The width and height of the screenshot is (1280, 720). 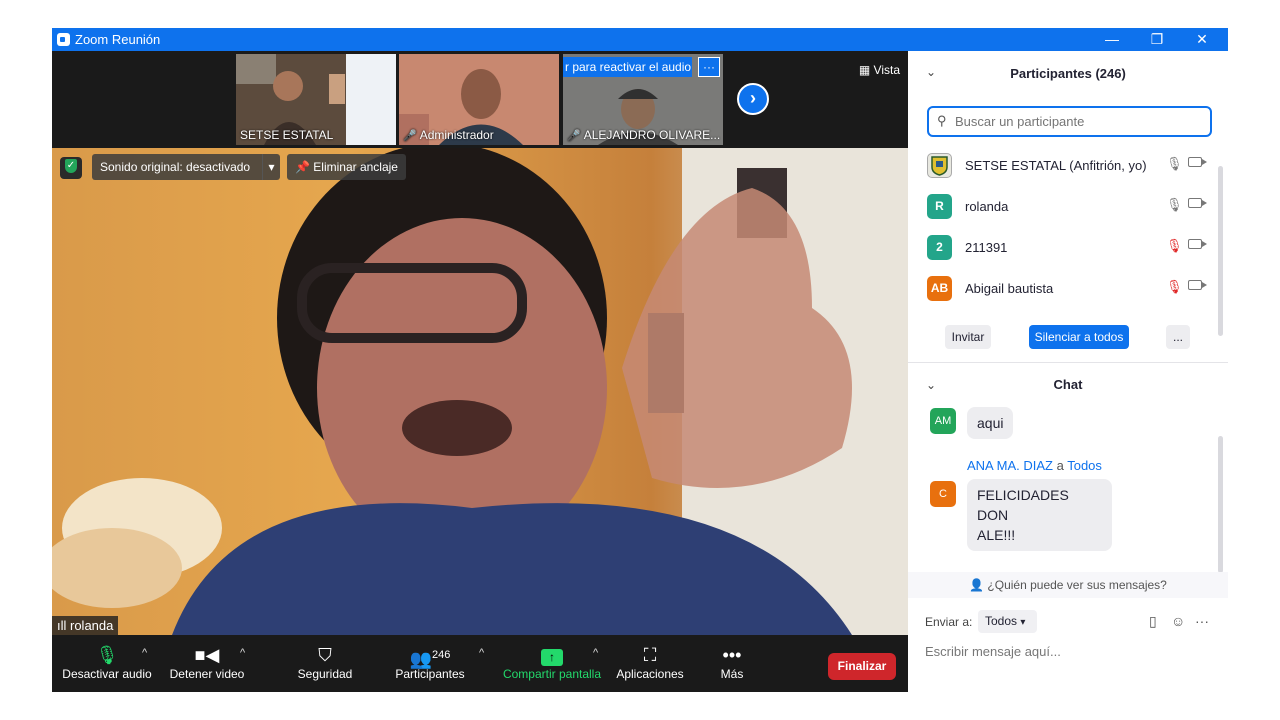 I want to click on who-can-see-label: ¿Quién puede ver sus mensajes?, so click(x=1077, y=585).